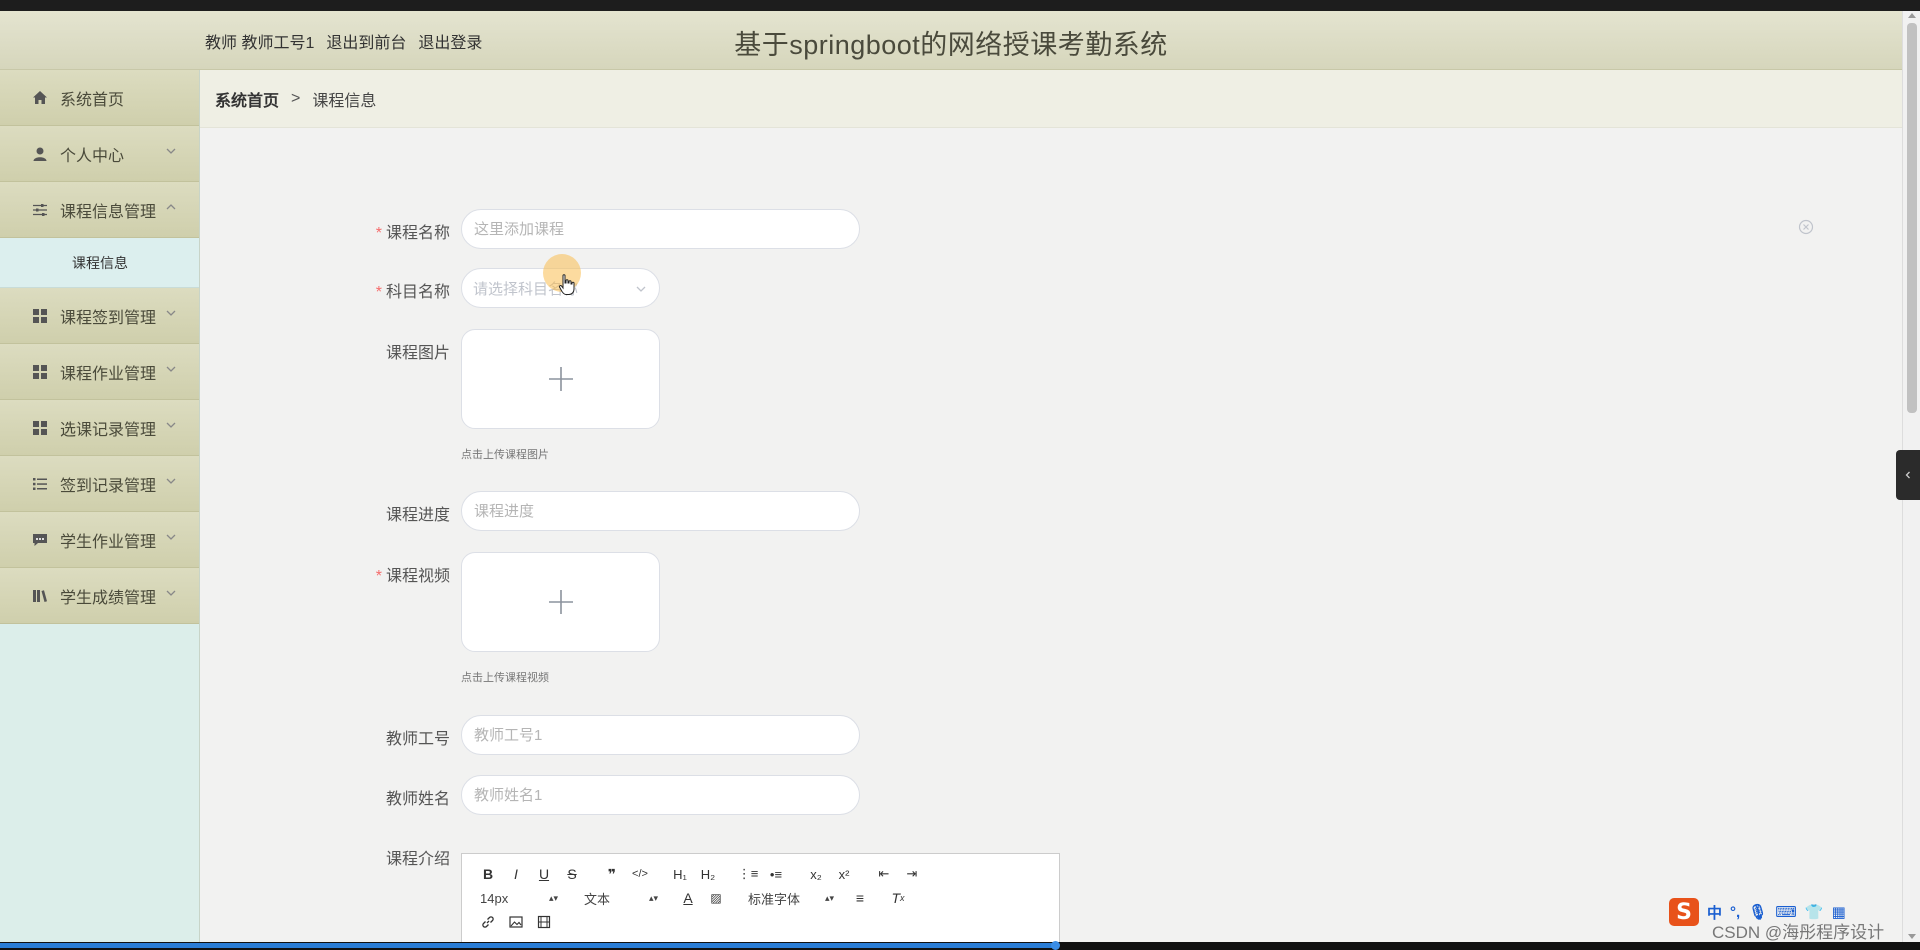 The height and width of the screenshot is (950, 1920). What do you see at coordinates (544, 874) in the screenshot?
I see `underline-icon: U` at bounding box center [544, 874].